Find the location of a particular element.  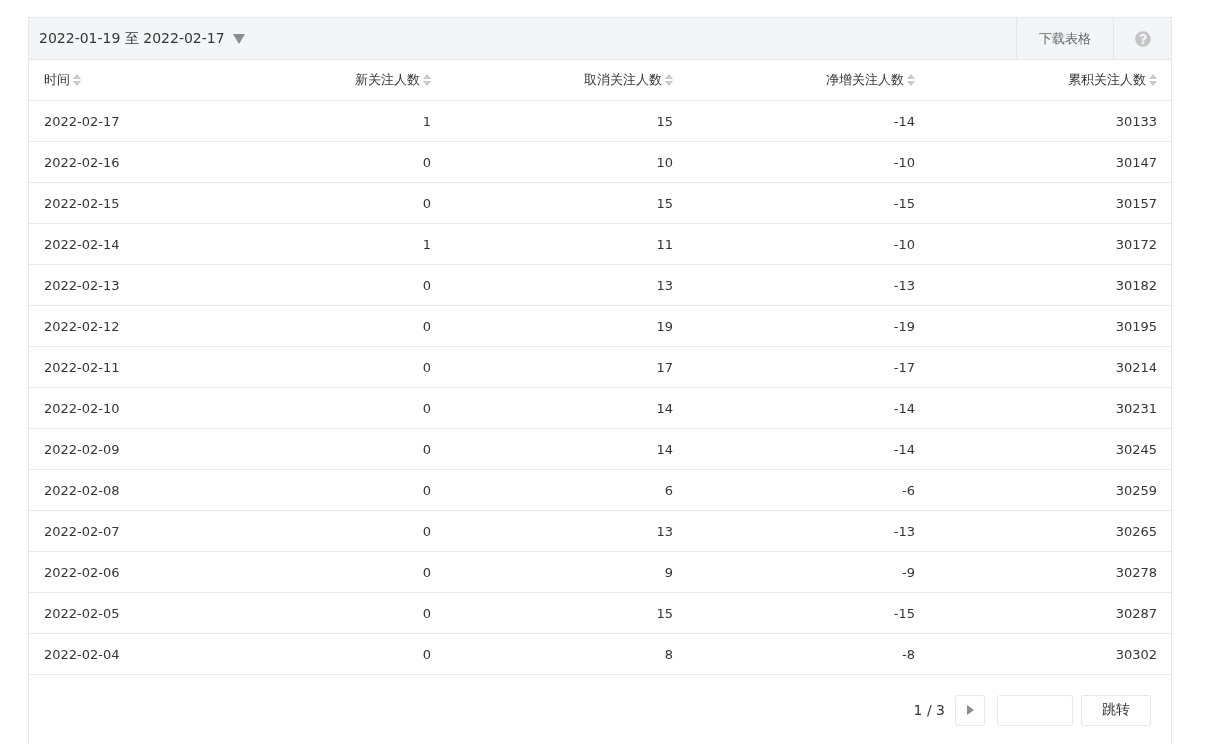

table-cell: 2022-02-17 is located at coordinates (116, 121).